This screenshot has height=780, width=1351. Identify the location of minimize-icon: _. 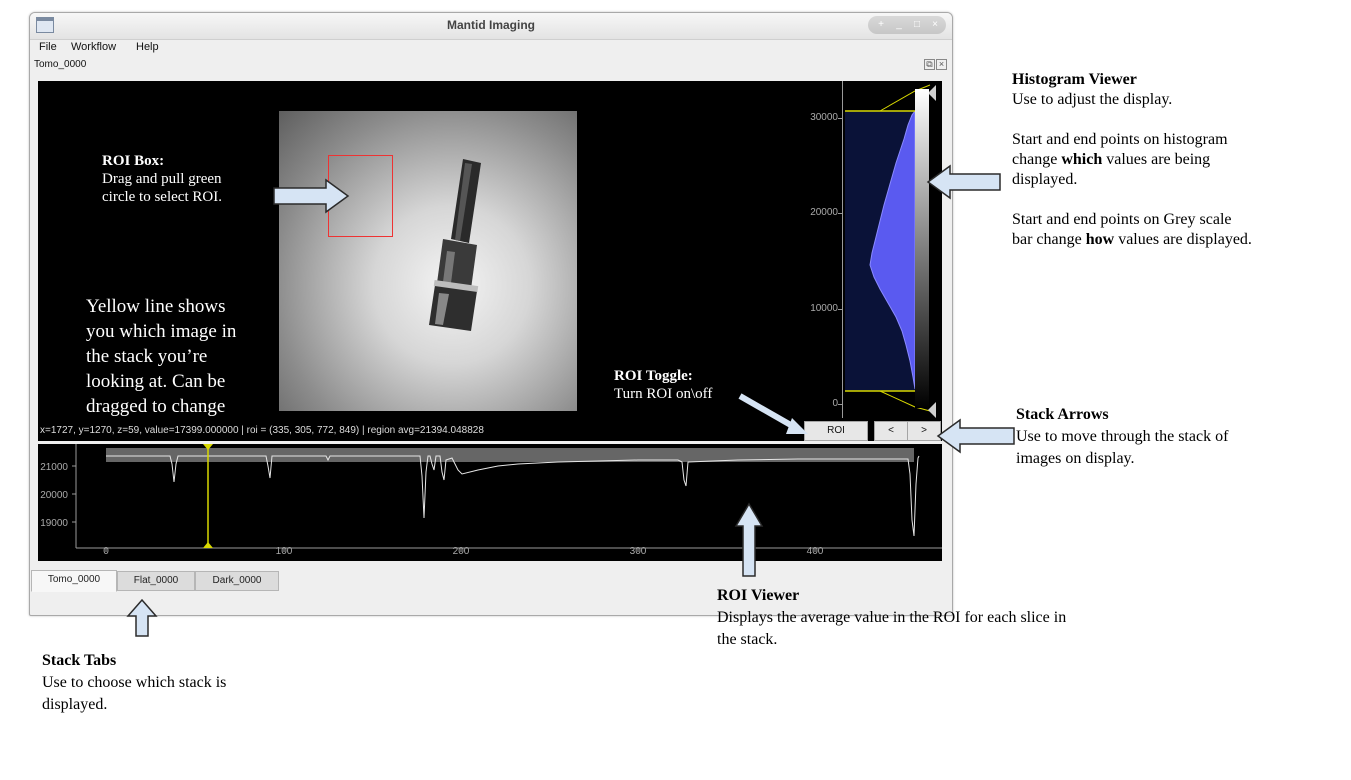
(899, 25).